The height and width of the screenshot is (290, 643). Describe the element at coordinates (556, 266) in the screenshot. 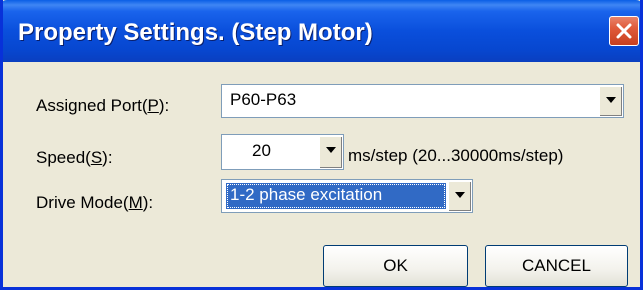

I see `cancel-button: CANCEL` at that location.